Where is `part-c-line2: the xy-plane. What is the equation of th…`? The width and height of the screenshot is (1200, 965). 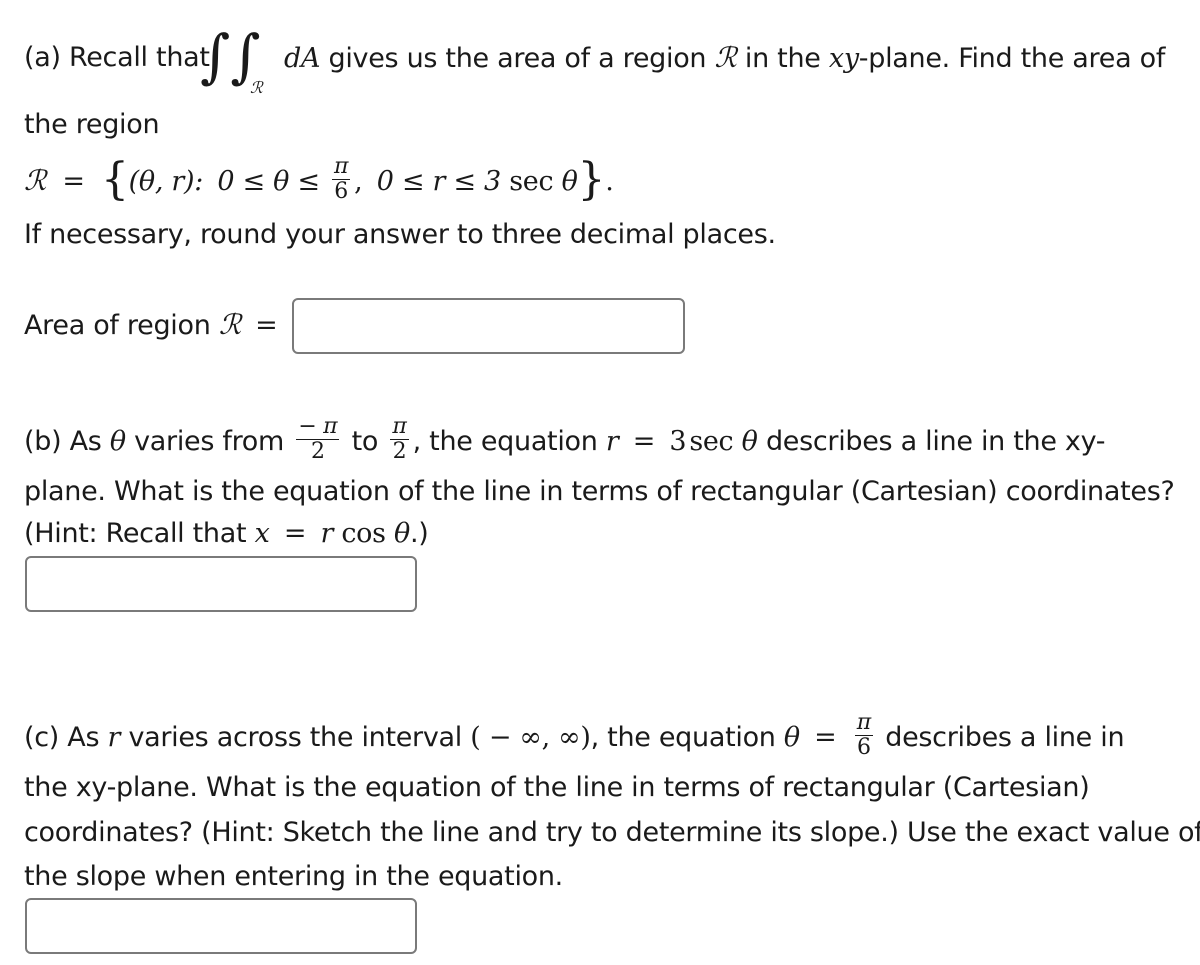
part-c-line2: the xy-plane. What is the equation of th… is located at coordinates (557, 787).